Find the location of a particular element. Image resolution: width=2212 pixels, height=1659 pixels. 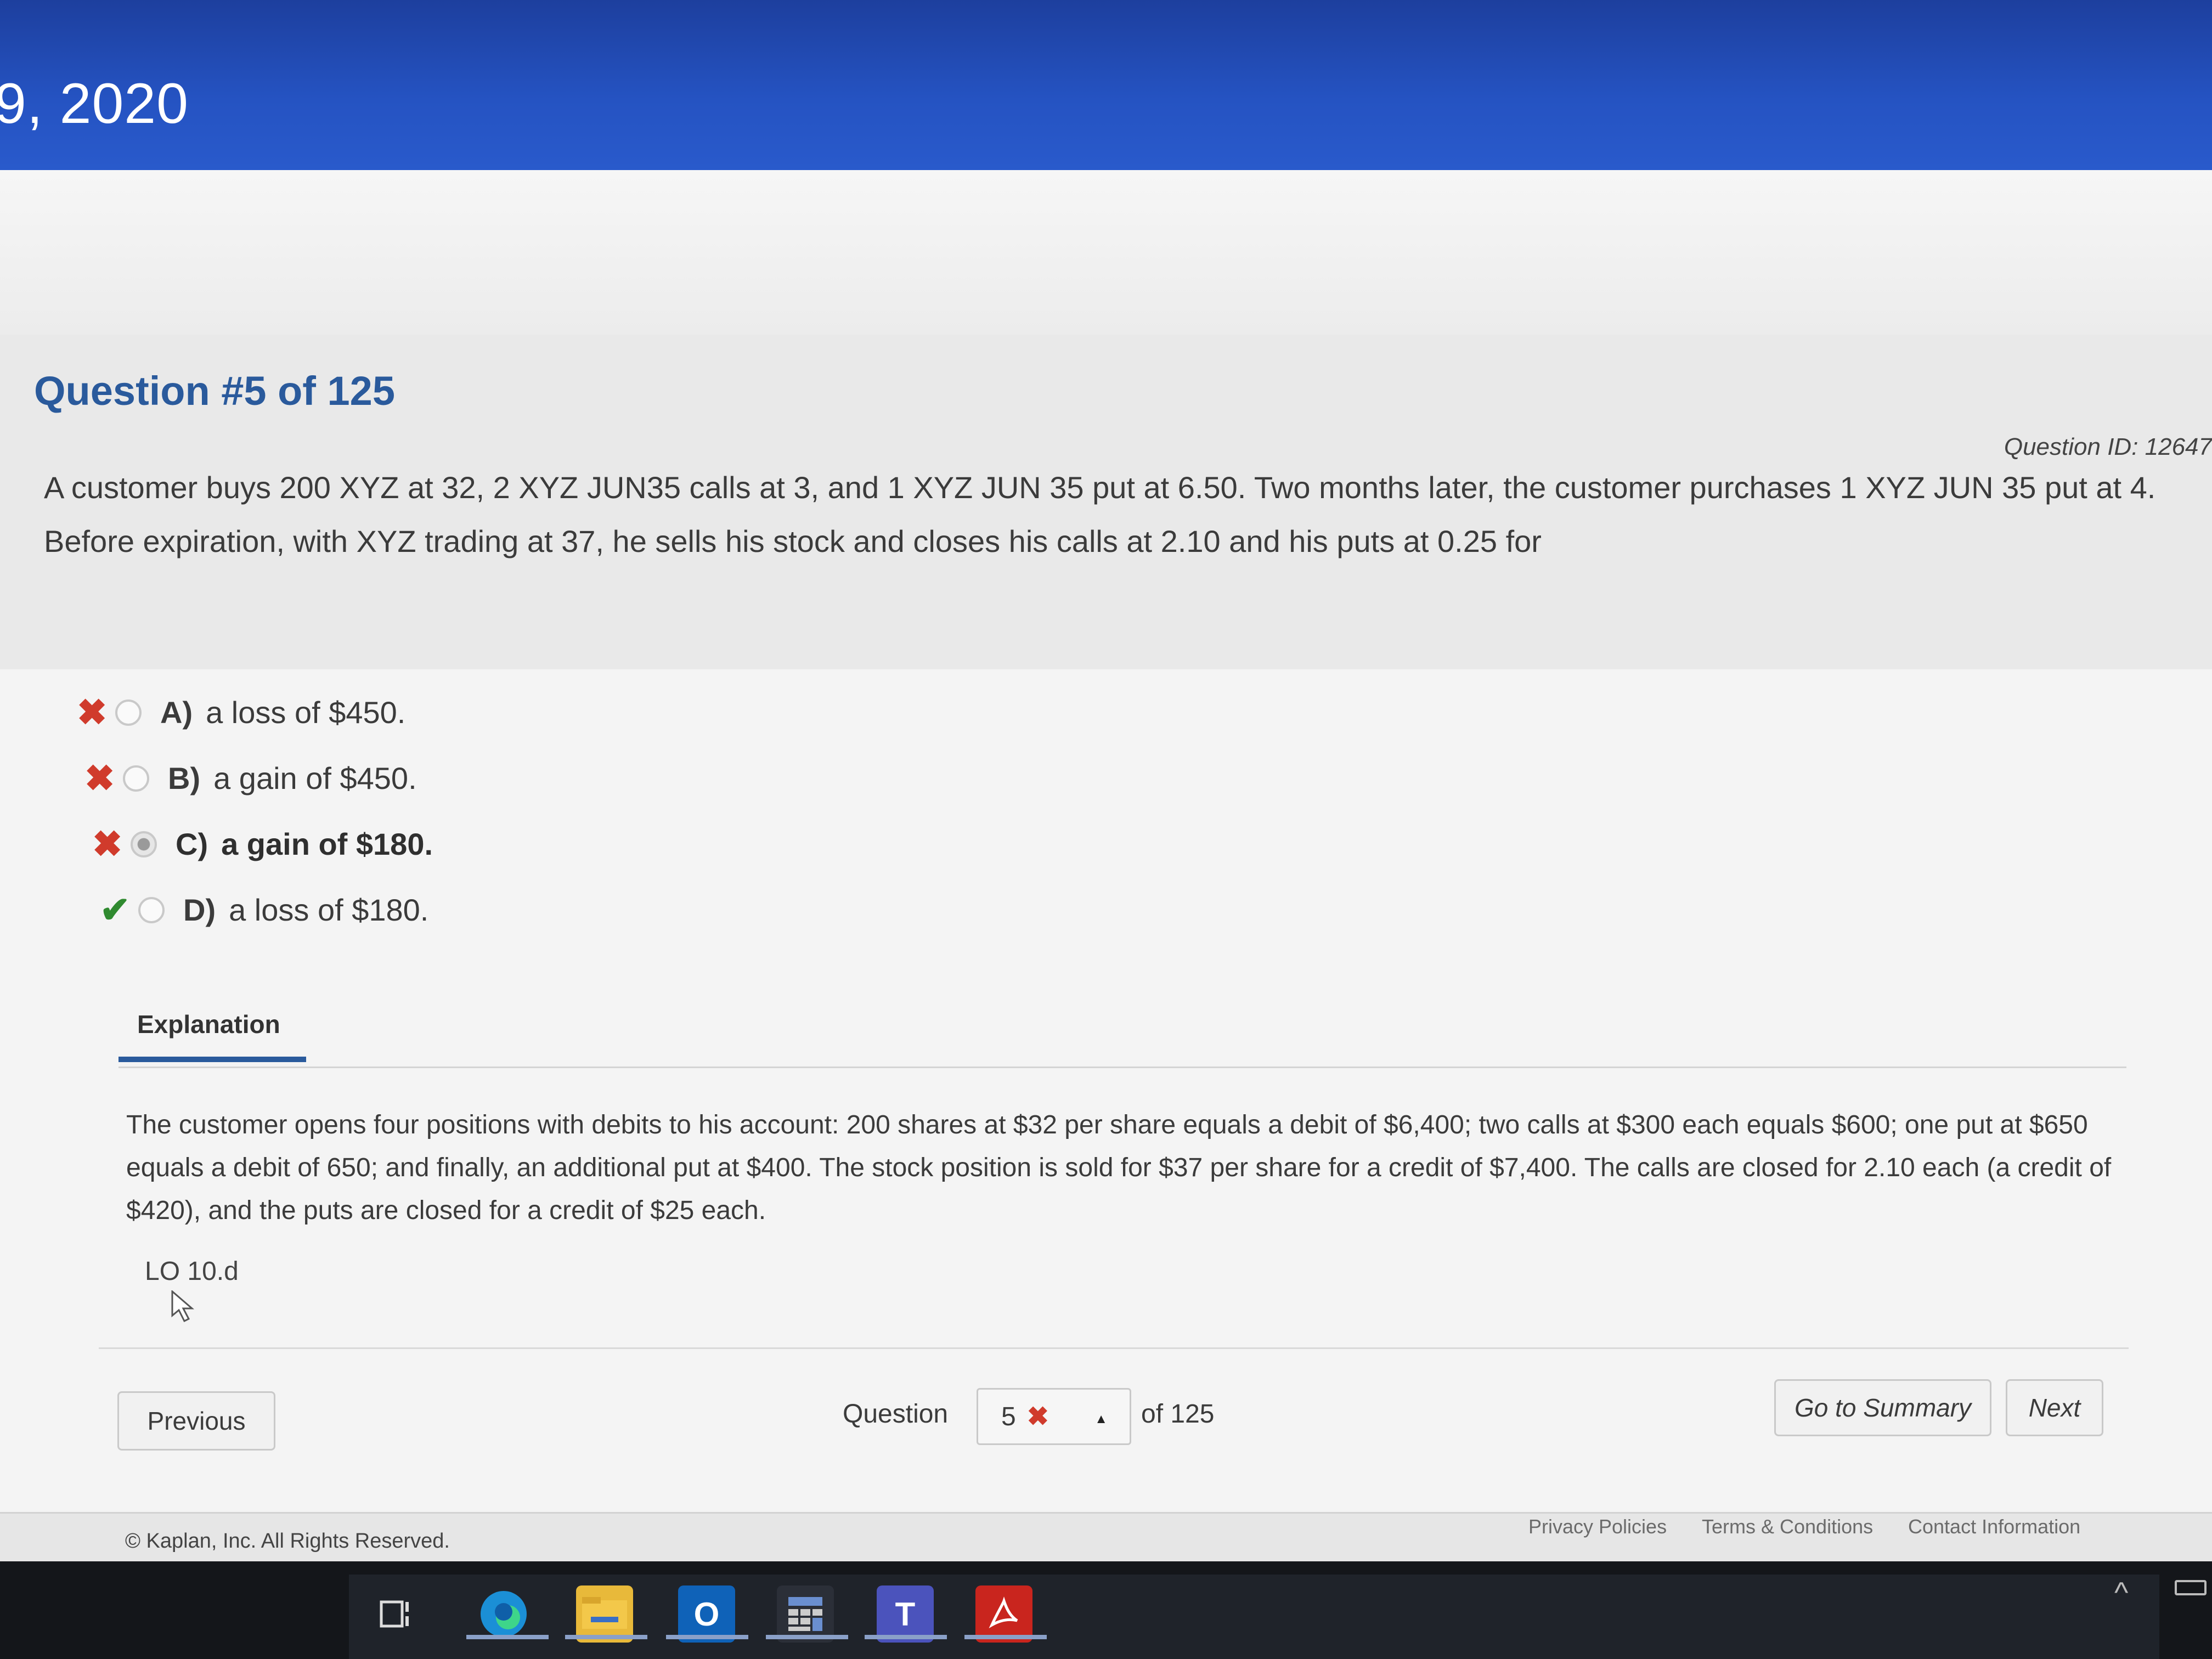

answer-text: a loss of $180. is located at coordinates (329, 910).